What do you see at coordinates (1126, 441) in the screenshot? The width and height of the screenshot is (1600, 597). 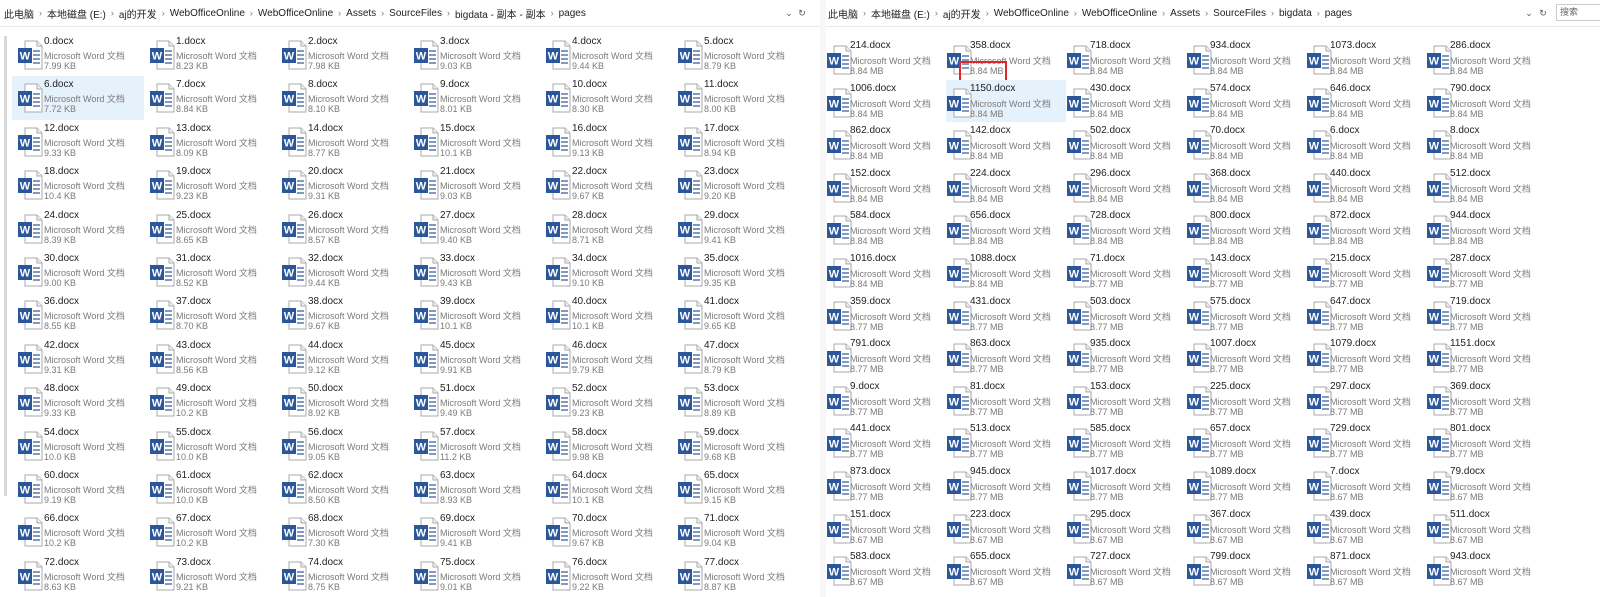 I see `file-item: W 585.docx Microsoft Word 文档 8.77 MB` at bounding box center [1126, 441].